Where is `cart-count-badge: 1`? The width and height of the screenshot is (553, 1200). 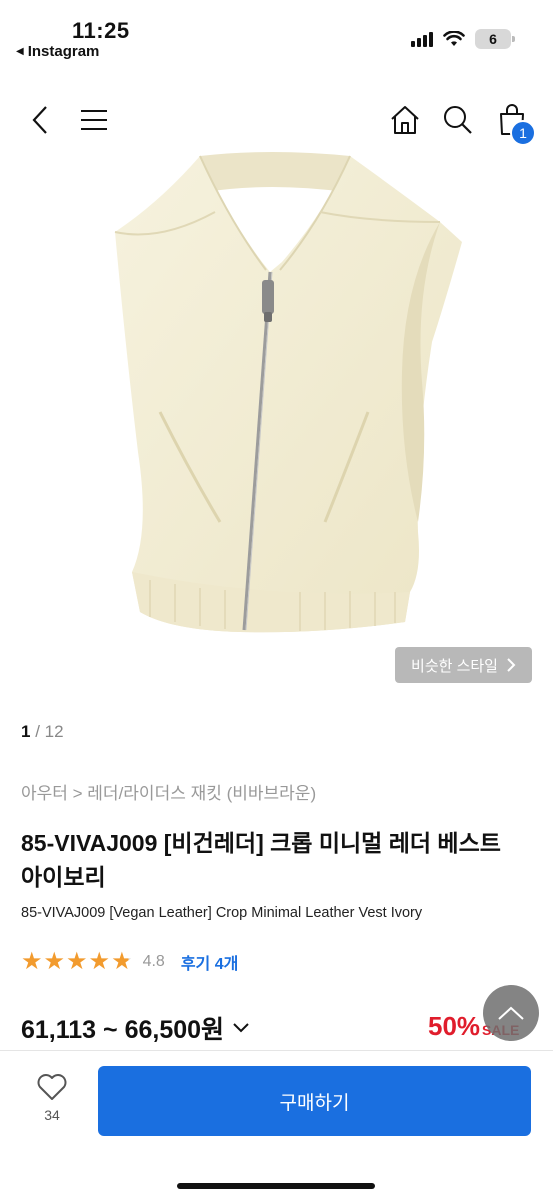
cart-count-badge: 1 is located at coordinates (523, 133).